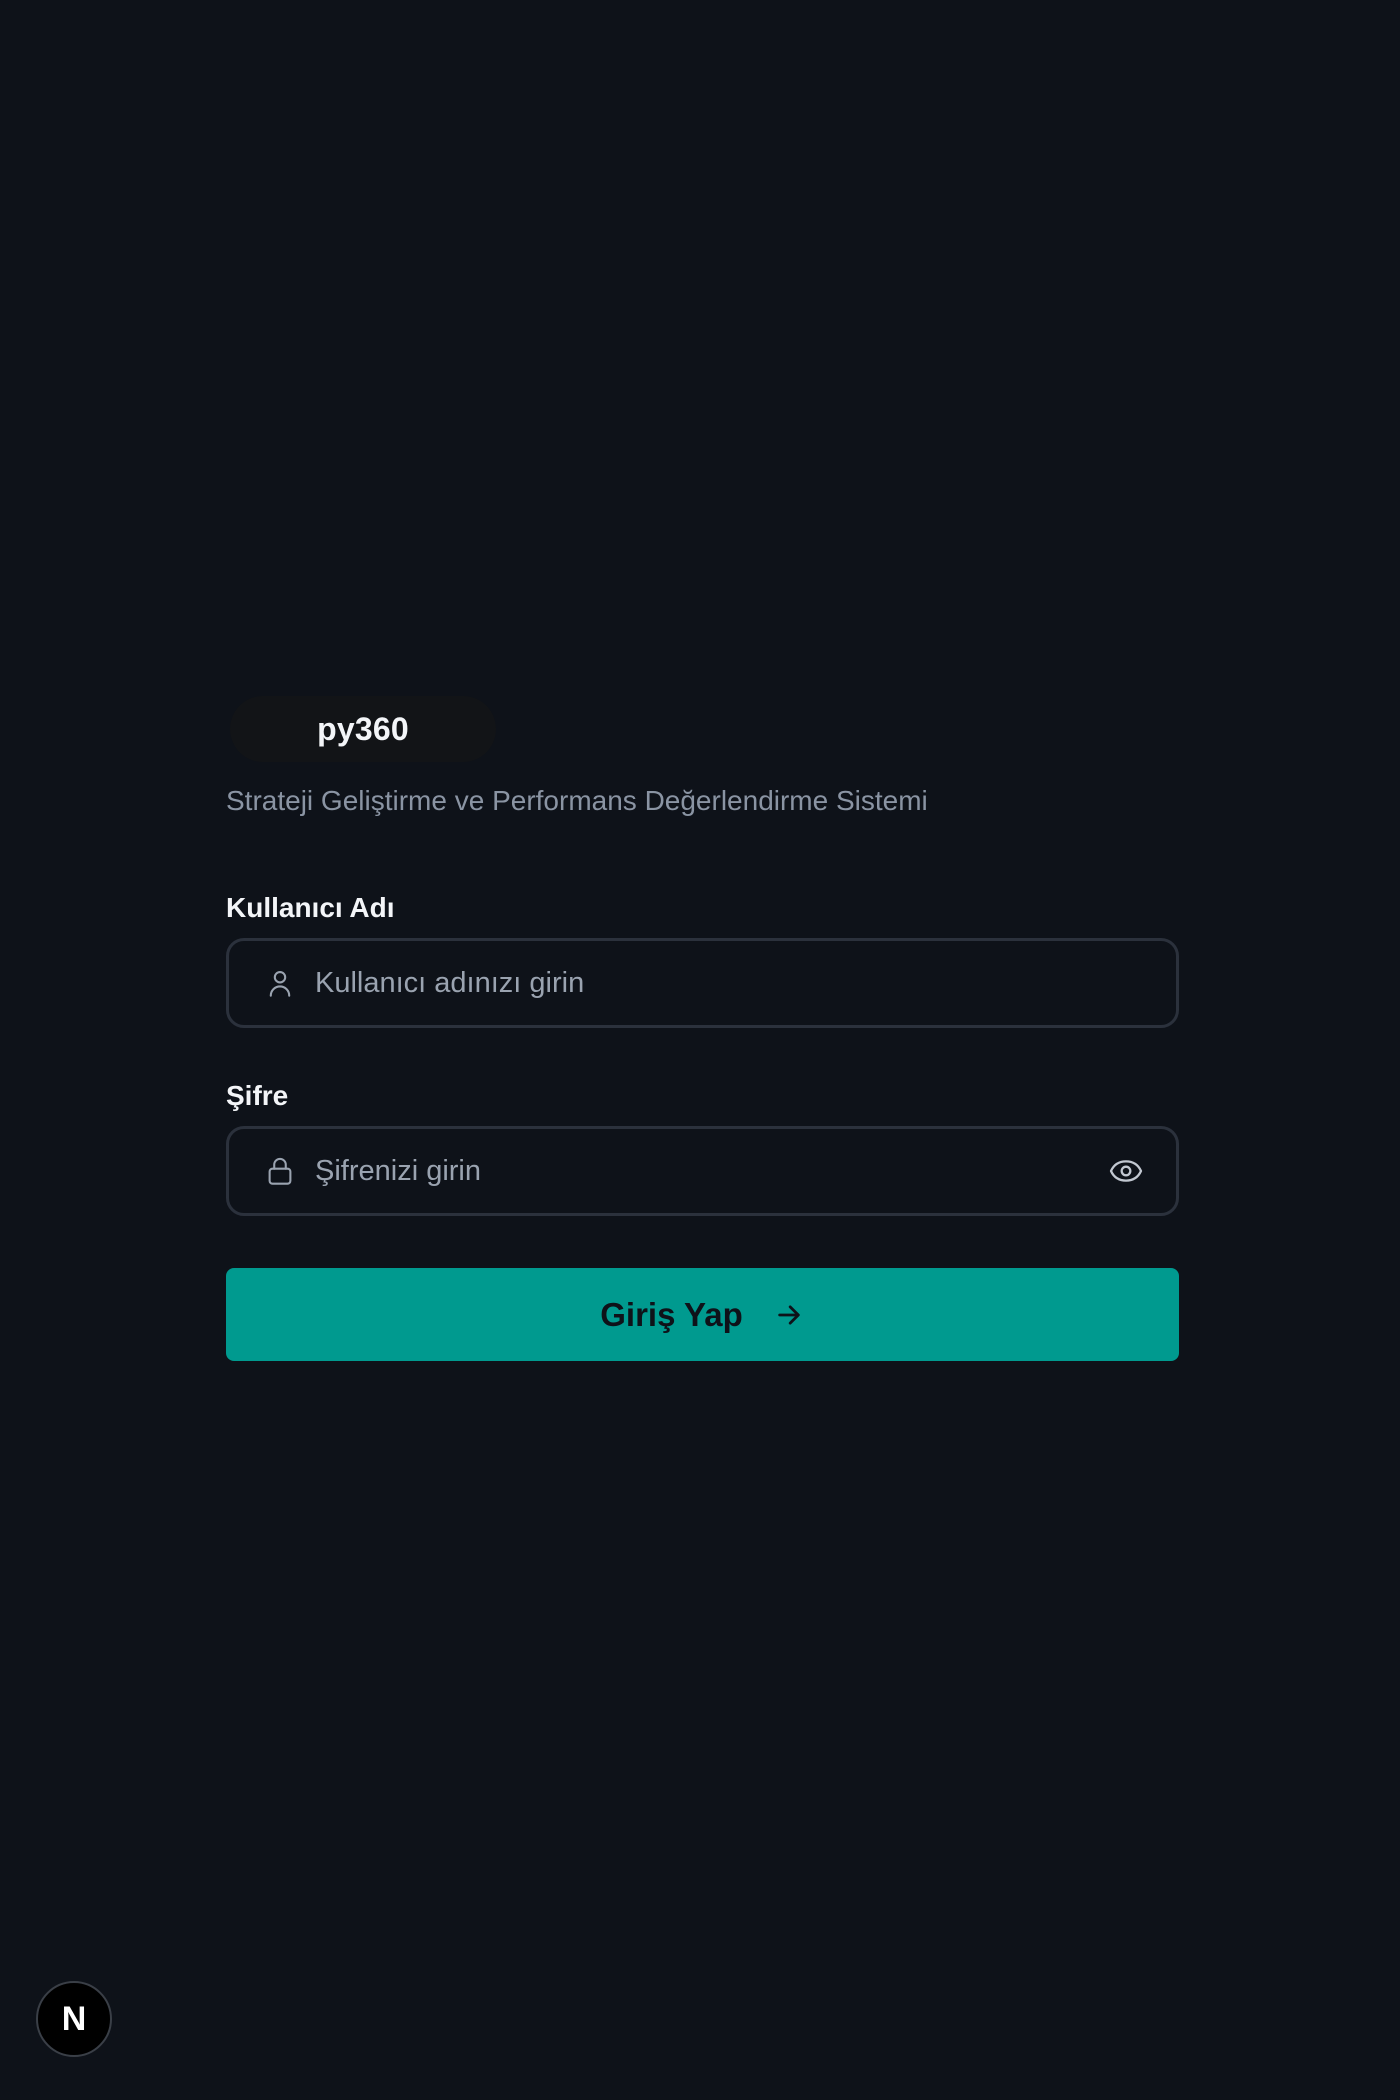 This screenshot has width=1400, height=2100. I want to click on nextjs-logo-icon: N, so click(74, 2019).